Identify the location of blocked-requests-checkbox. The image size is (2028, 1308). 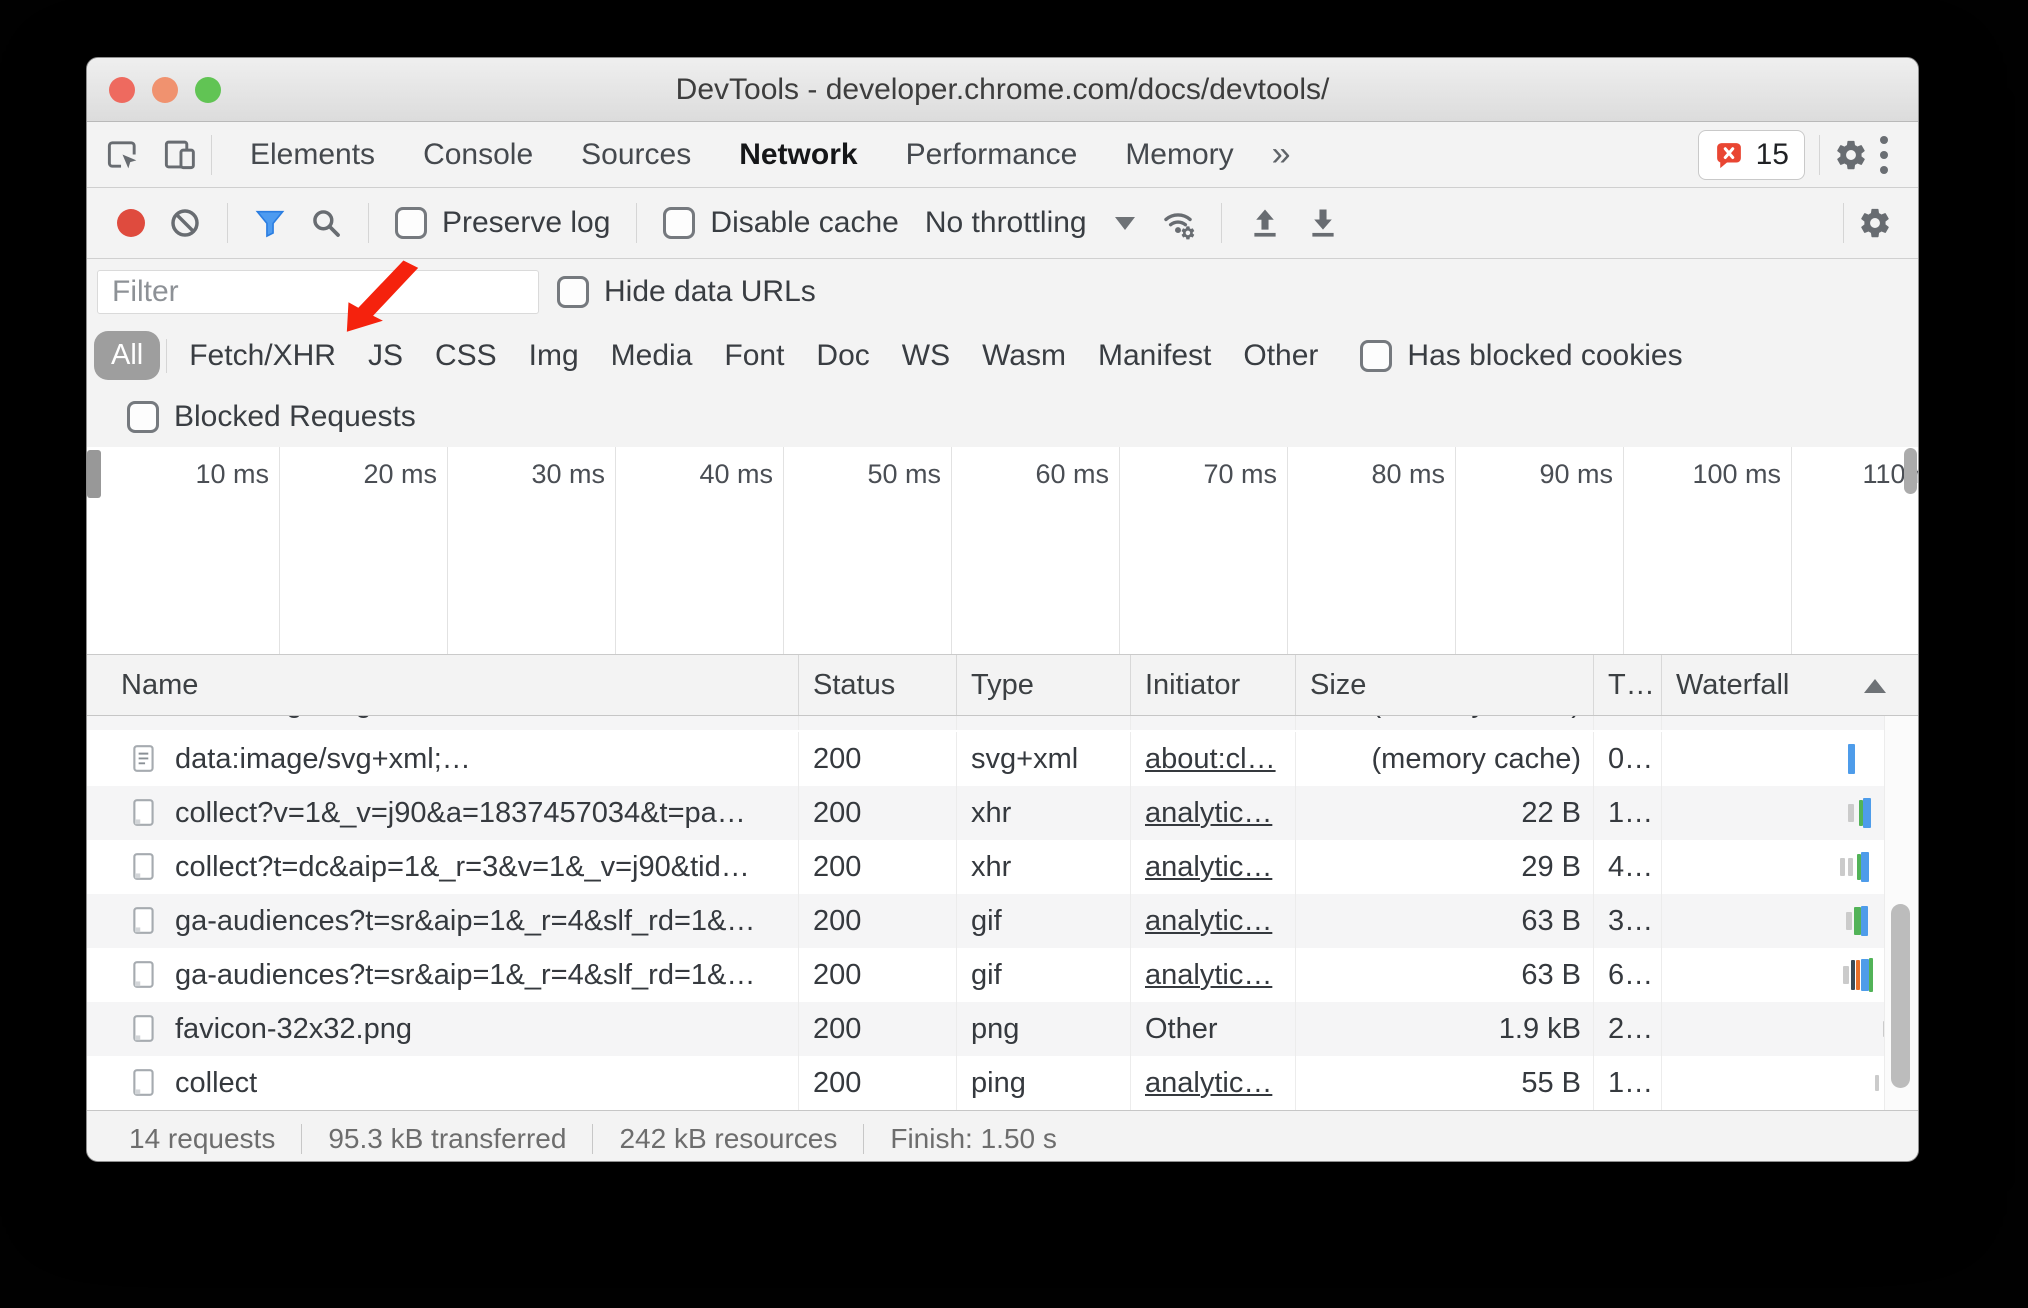
(143, 417).